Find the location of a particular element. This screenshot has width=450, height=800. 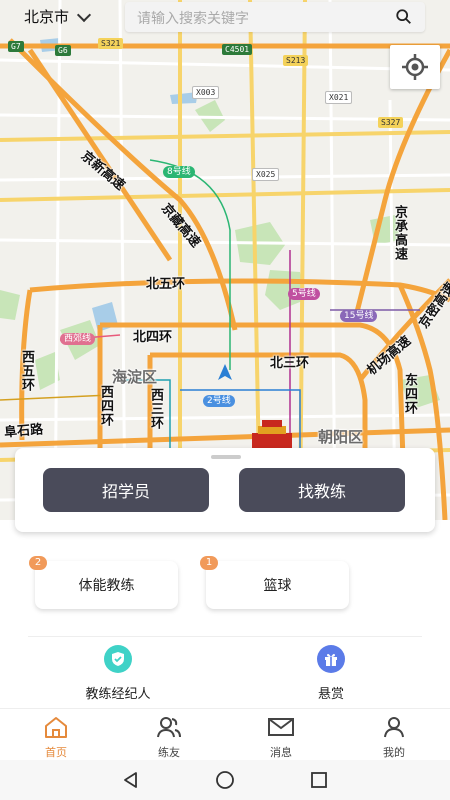

reward-label: 悬赏 is located at coordinates (330, 694).